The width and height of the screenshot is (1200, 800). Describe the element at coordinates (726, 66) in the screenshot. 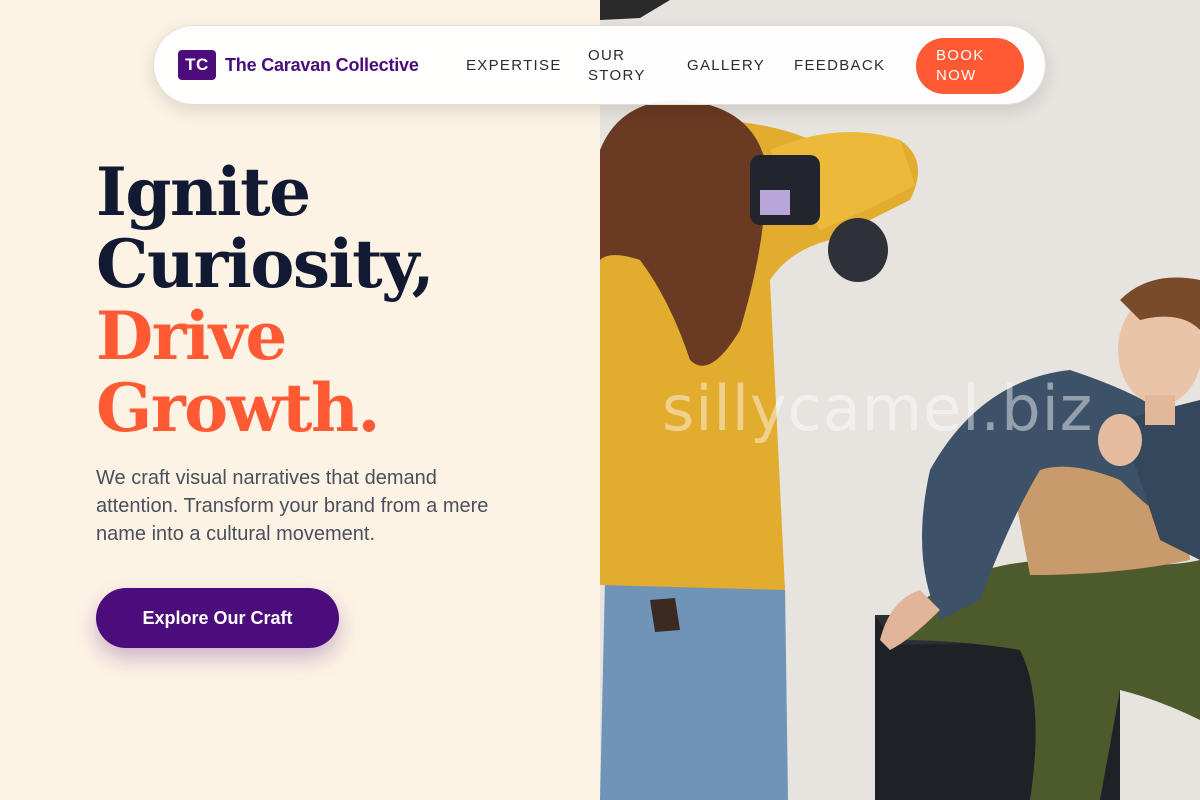

I see `nav-link-gallery: GALLERY` at that location.